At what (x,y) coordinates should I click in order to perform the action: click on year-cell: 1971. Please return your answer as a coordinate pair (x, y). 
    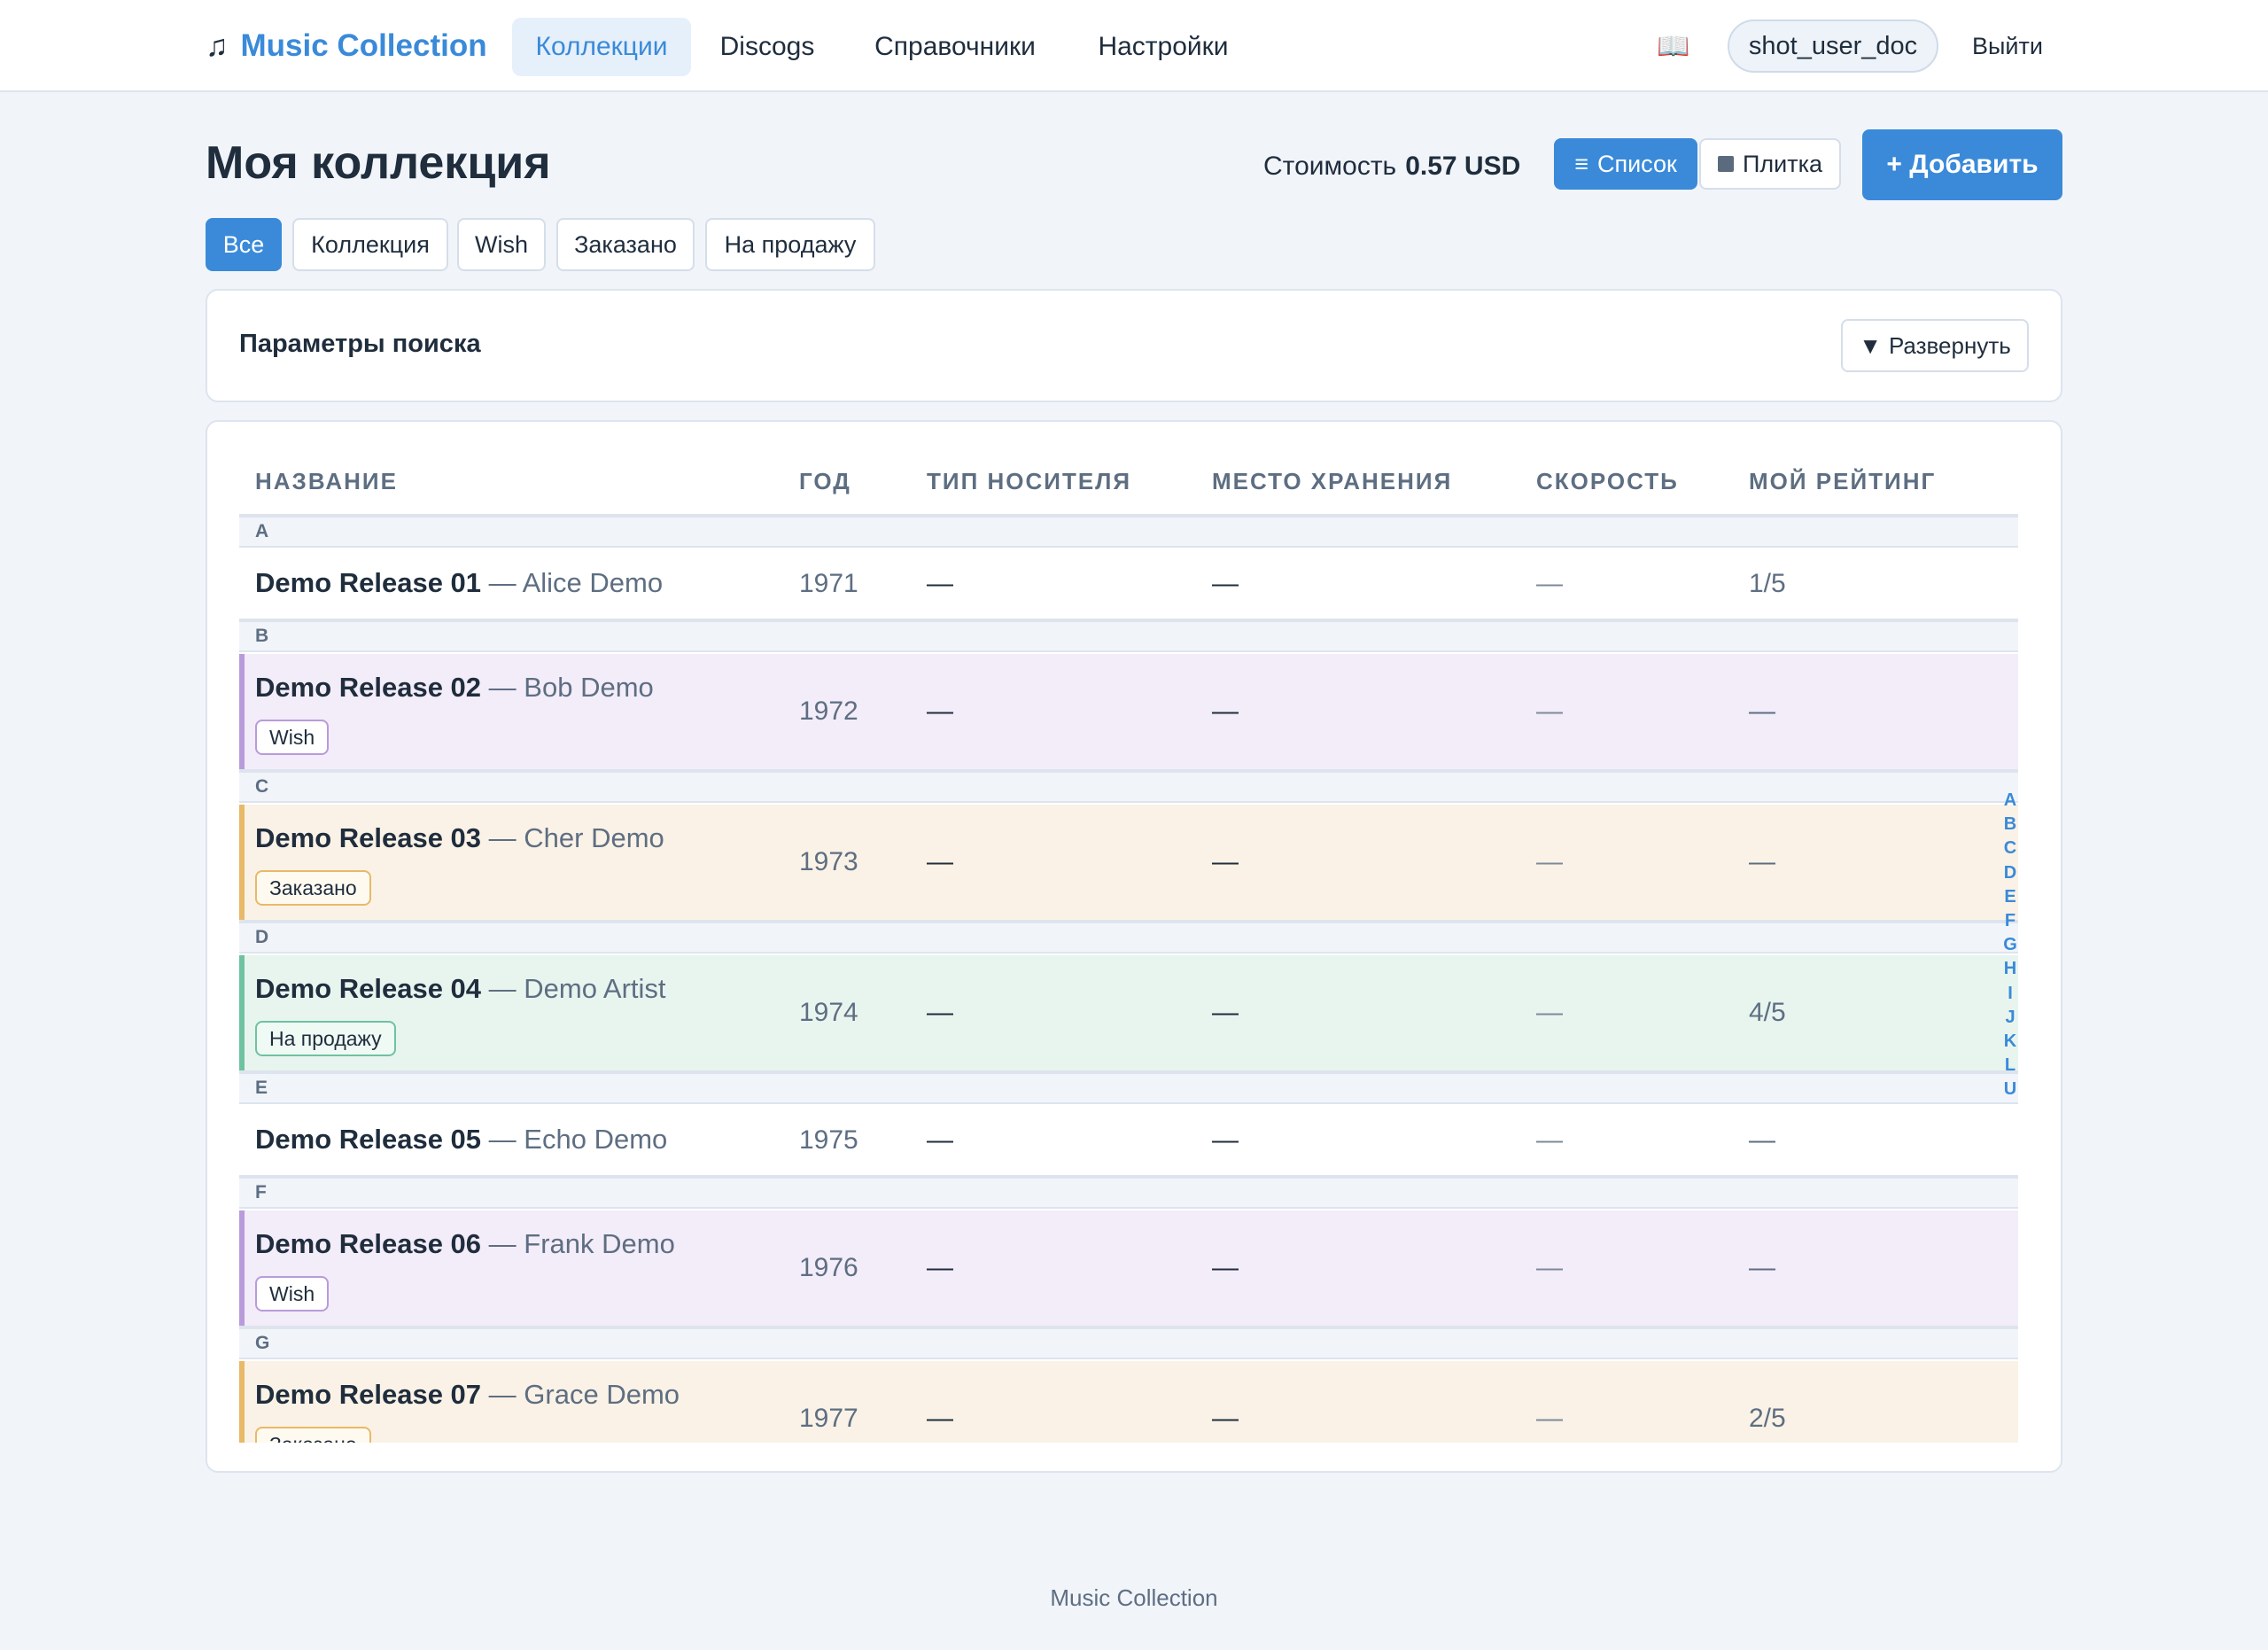
    Looking at the image, I should click on (828, 583).